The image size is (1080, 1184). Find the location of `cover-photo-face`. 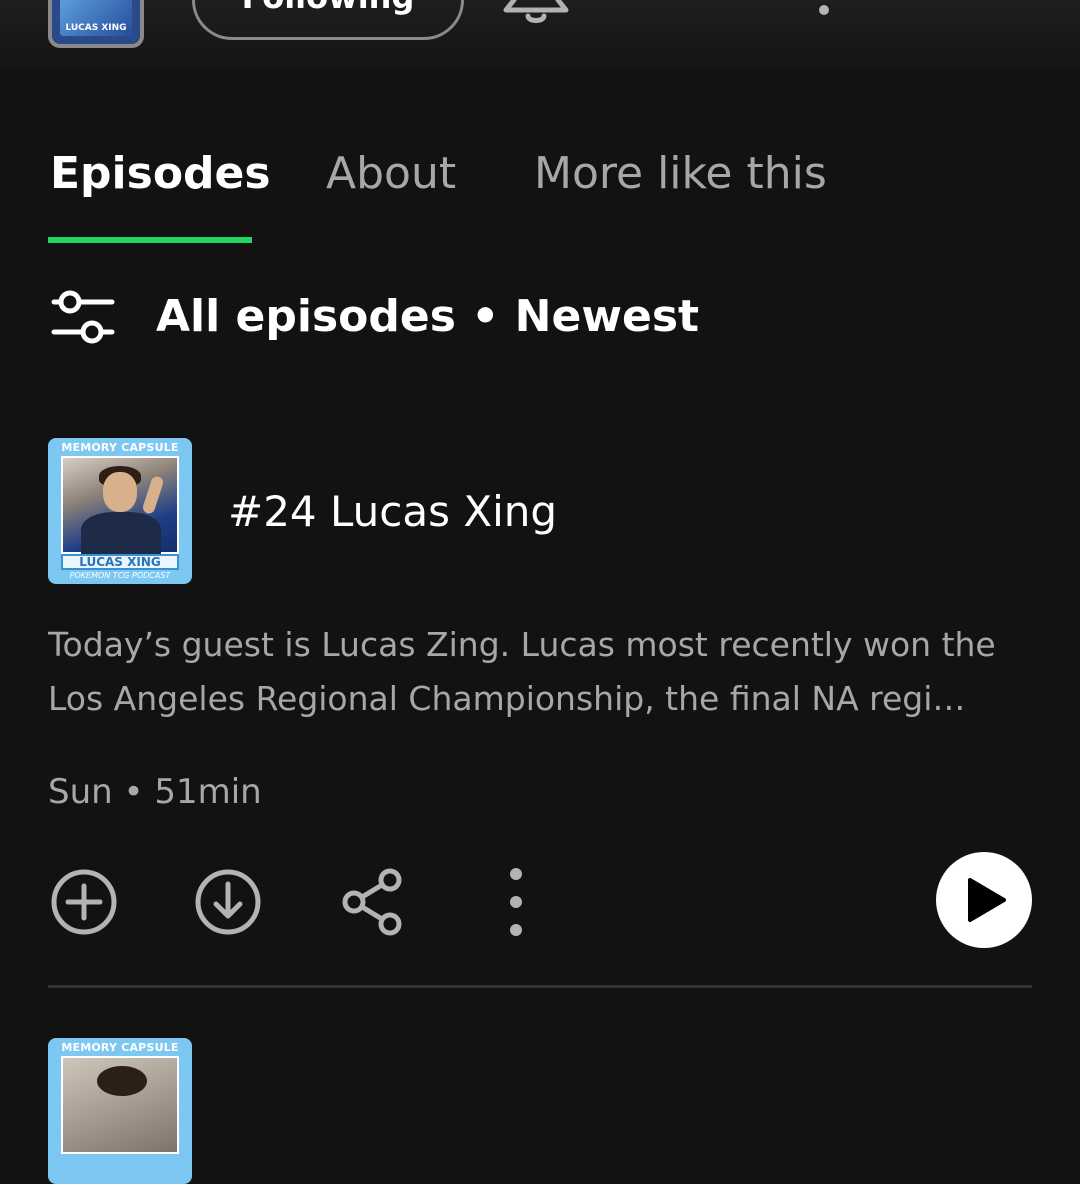

cover-photo-face is located at coordinates (120, 492).